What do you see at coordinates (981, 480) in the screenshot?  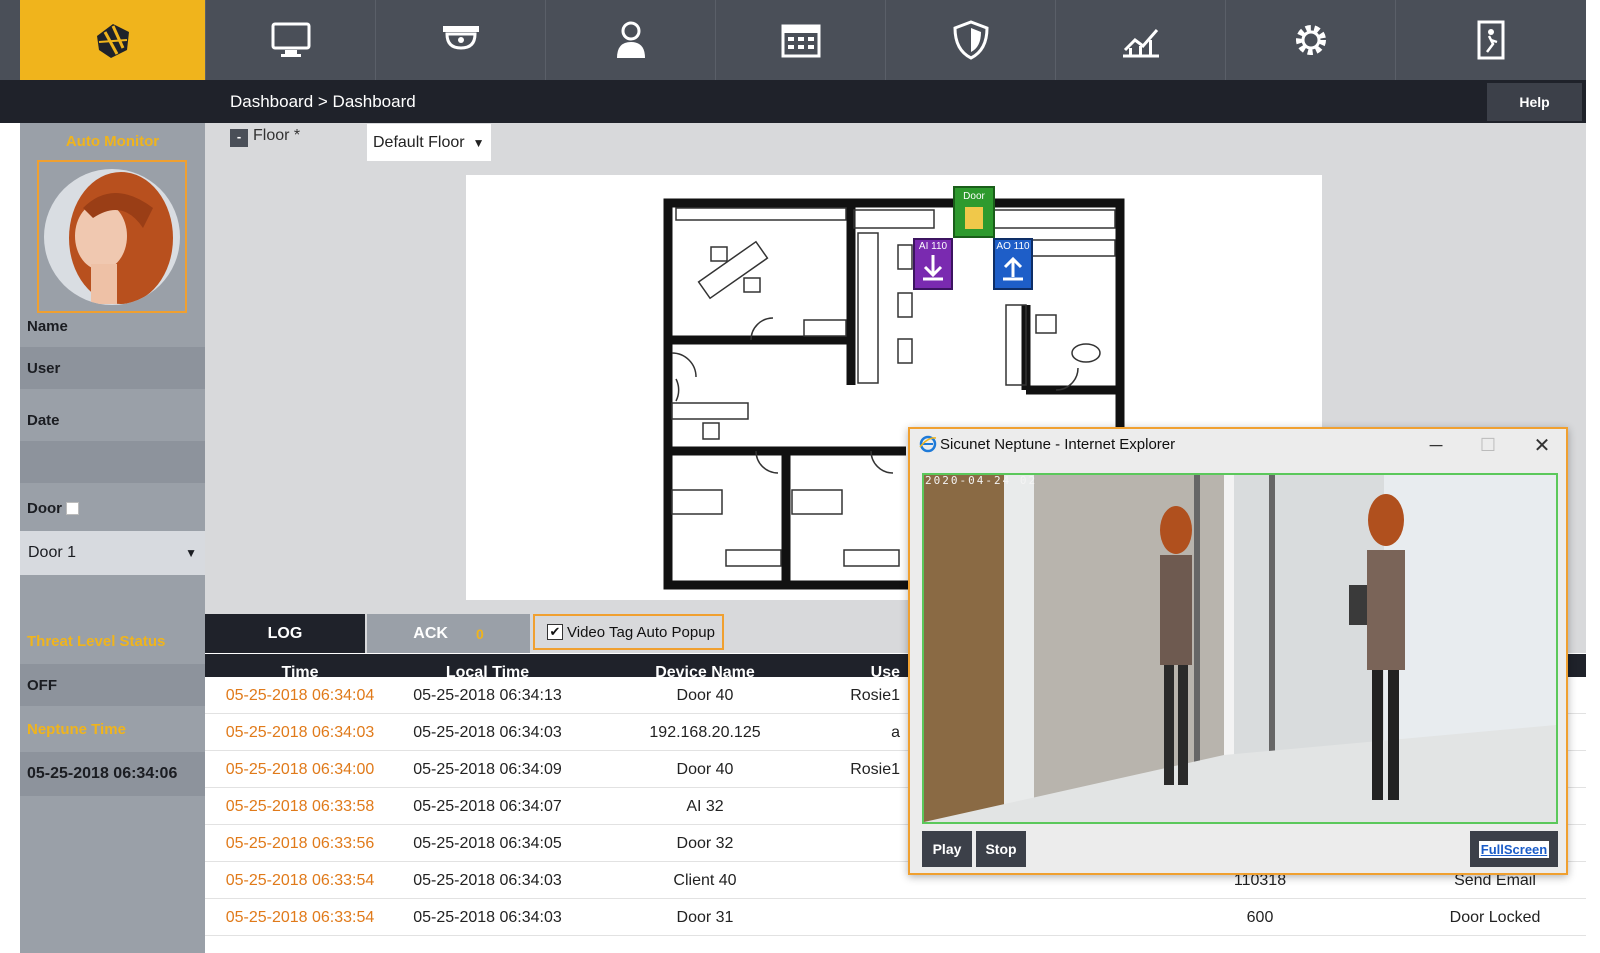 I see `video-timestamp: 2020-04-24 02` at bounding box center [981, 480].